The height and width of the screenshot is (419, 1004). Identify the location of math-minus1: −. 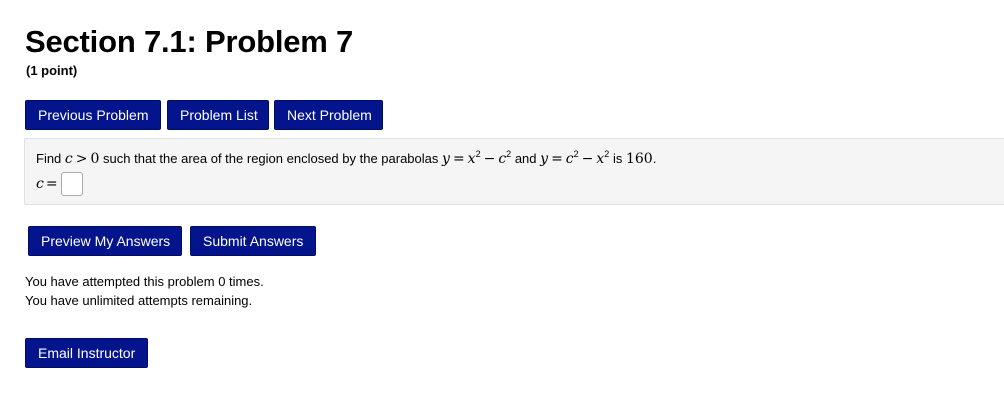
(489, 159).